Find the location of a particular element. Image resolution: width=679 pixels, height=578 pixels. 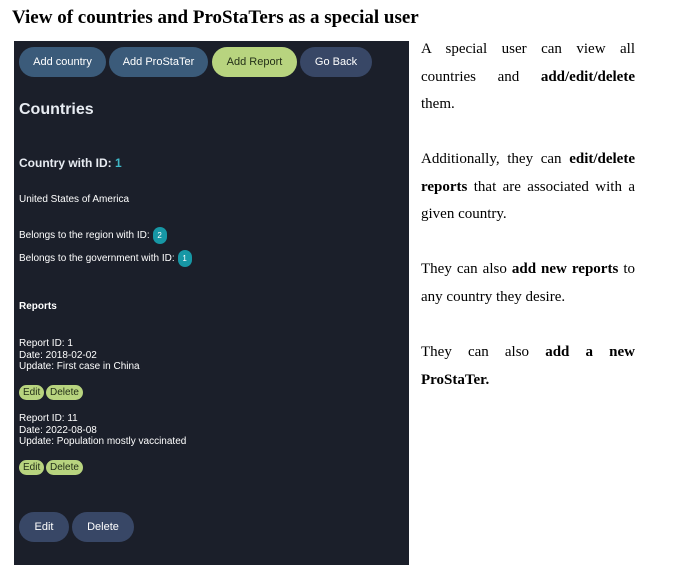

description-text: Additionally, they can is located at coordinates (495, 159).